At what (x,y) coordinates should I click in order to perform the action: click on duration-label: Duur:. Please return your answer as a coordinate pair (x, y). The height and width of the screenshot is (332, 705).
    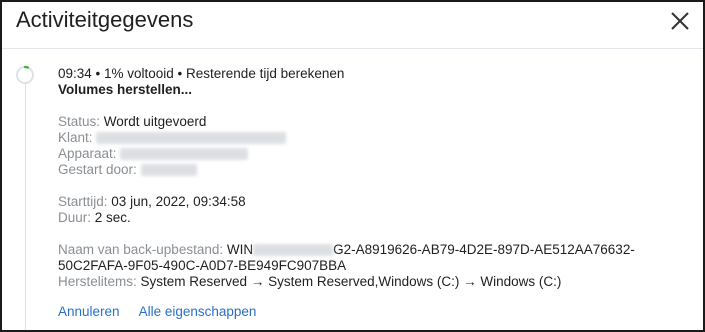
    Looking at the image, I should click on (75, 217).